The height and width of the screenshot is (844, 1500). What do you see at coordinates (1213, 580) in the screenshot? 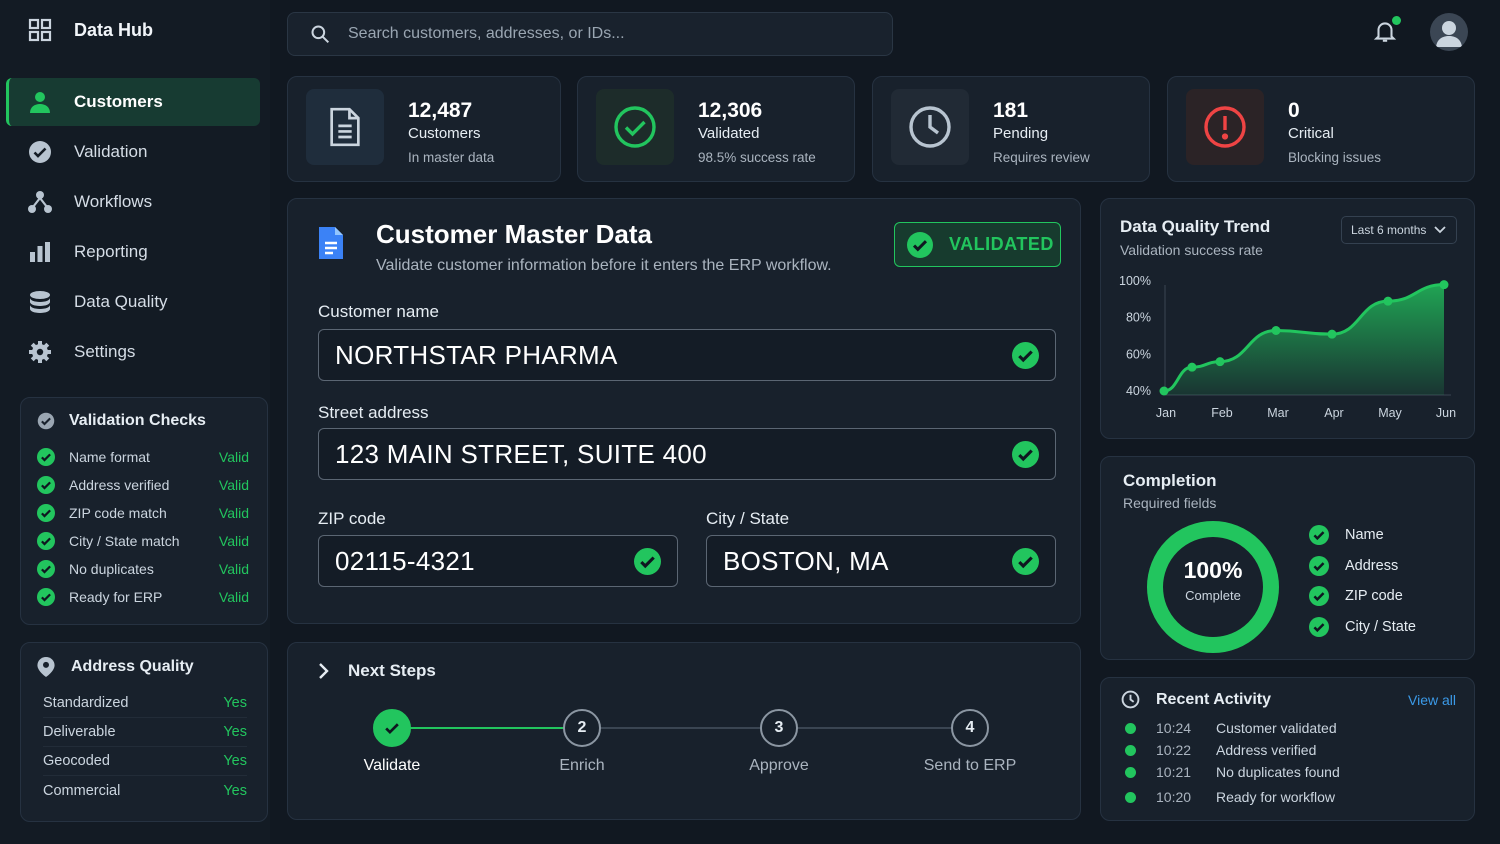
I see `completion-center: 100% Complete` at bounding box center [1213, 580].